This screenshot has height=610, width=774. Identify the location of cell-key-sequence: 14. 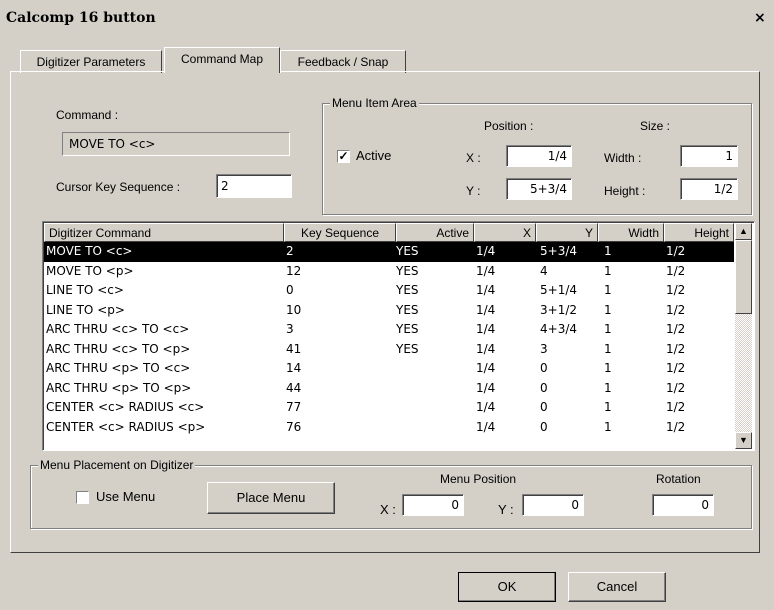
(294, 368).